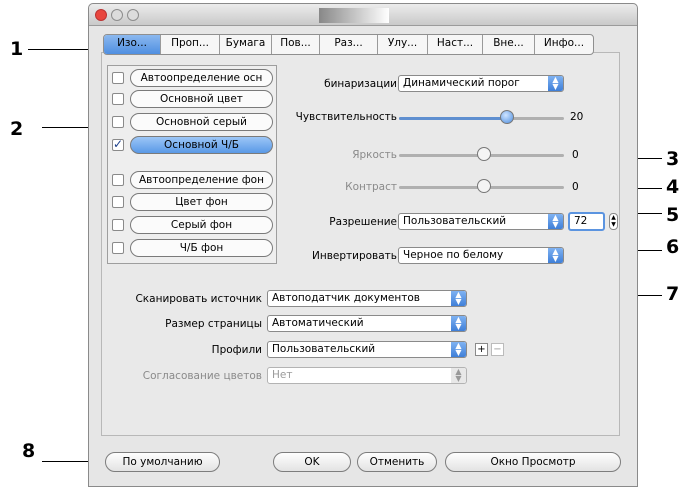 This screenshot has height=487, width=682. I want to click on list-item-main-gray: Основной серый, so click(201, 122).